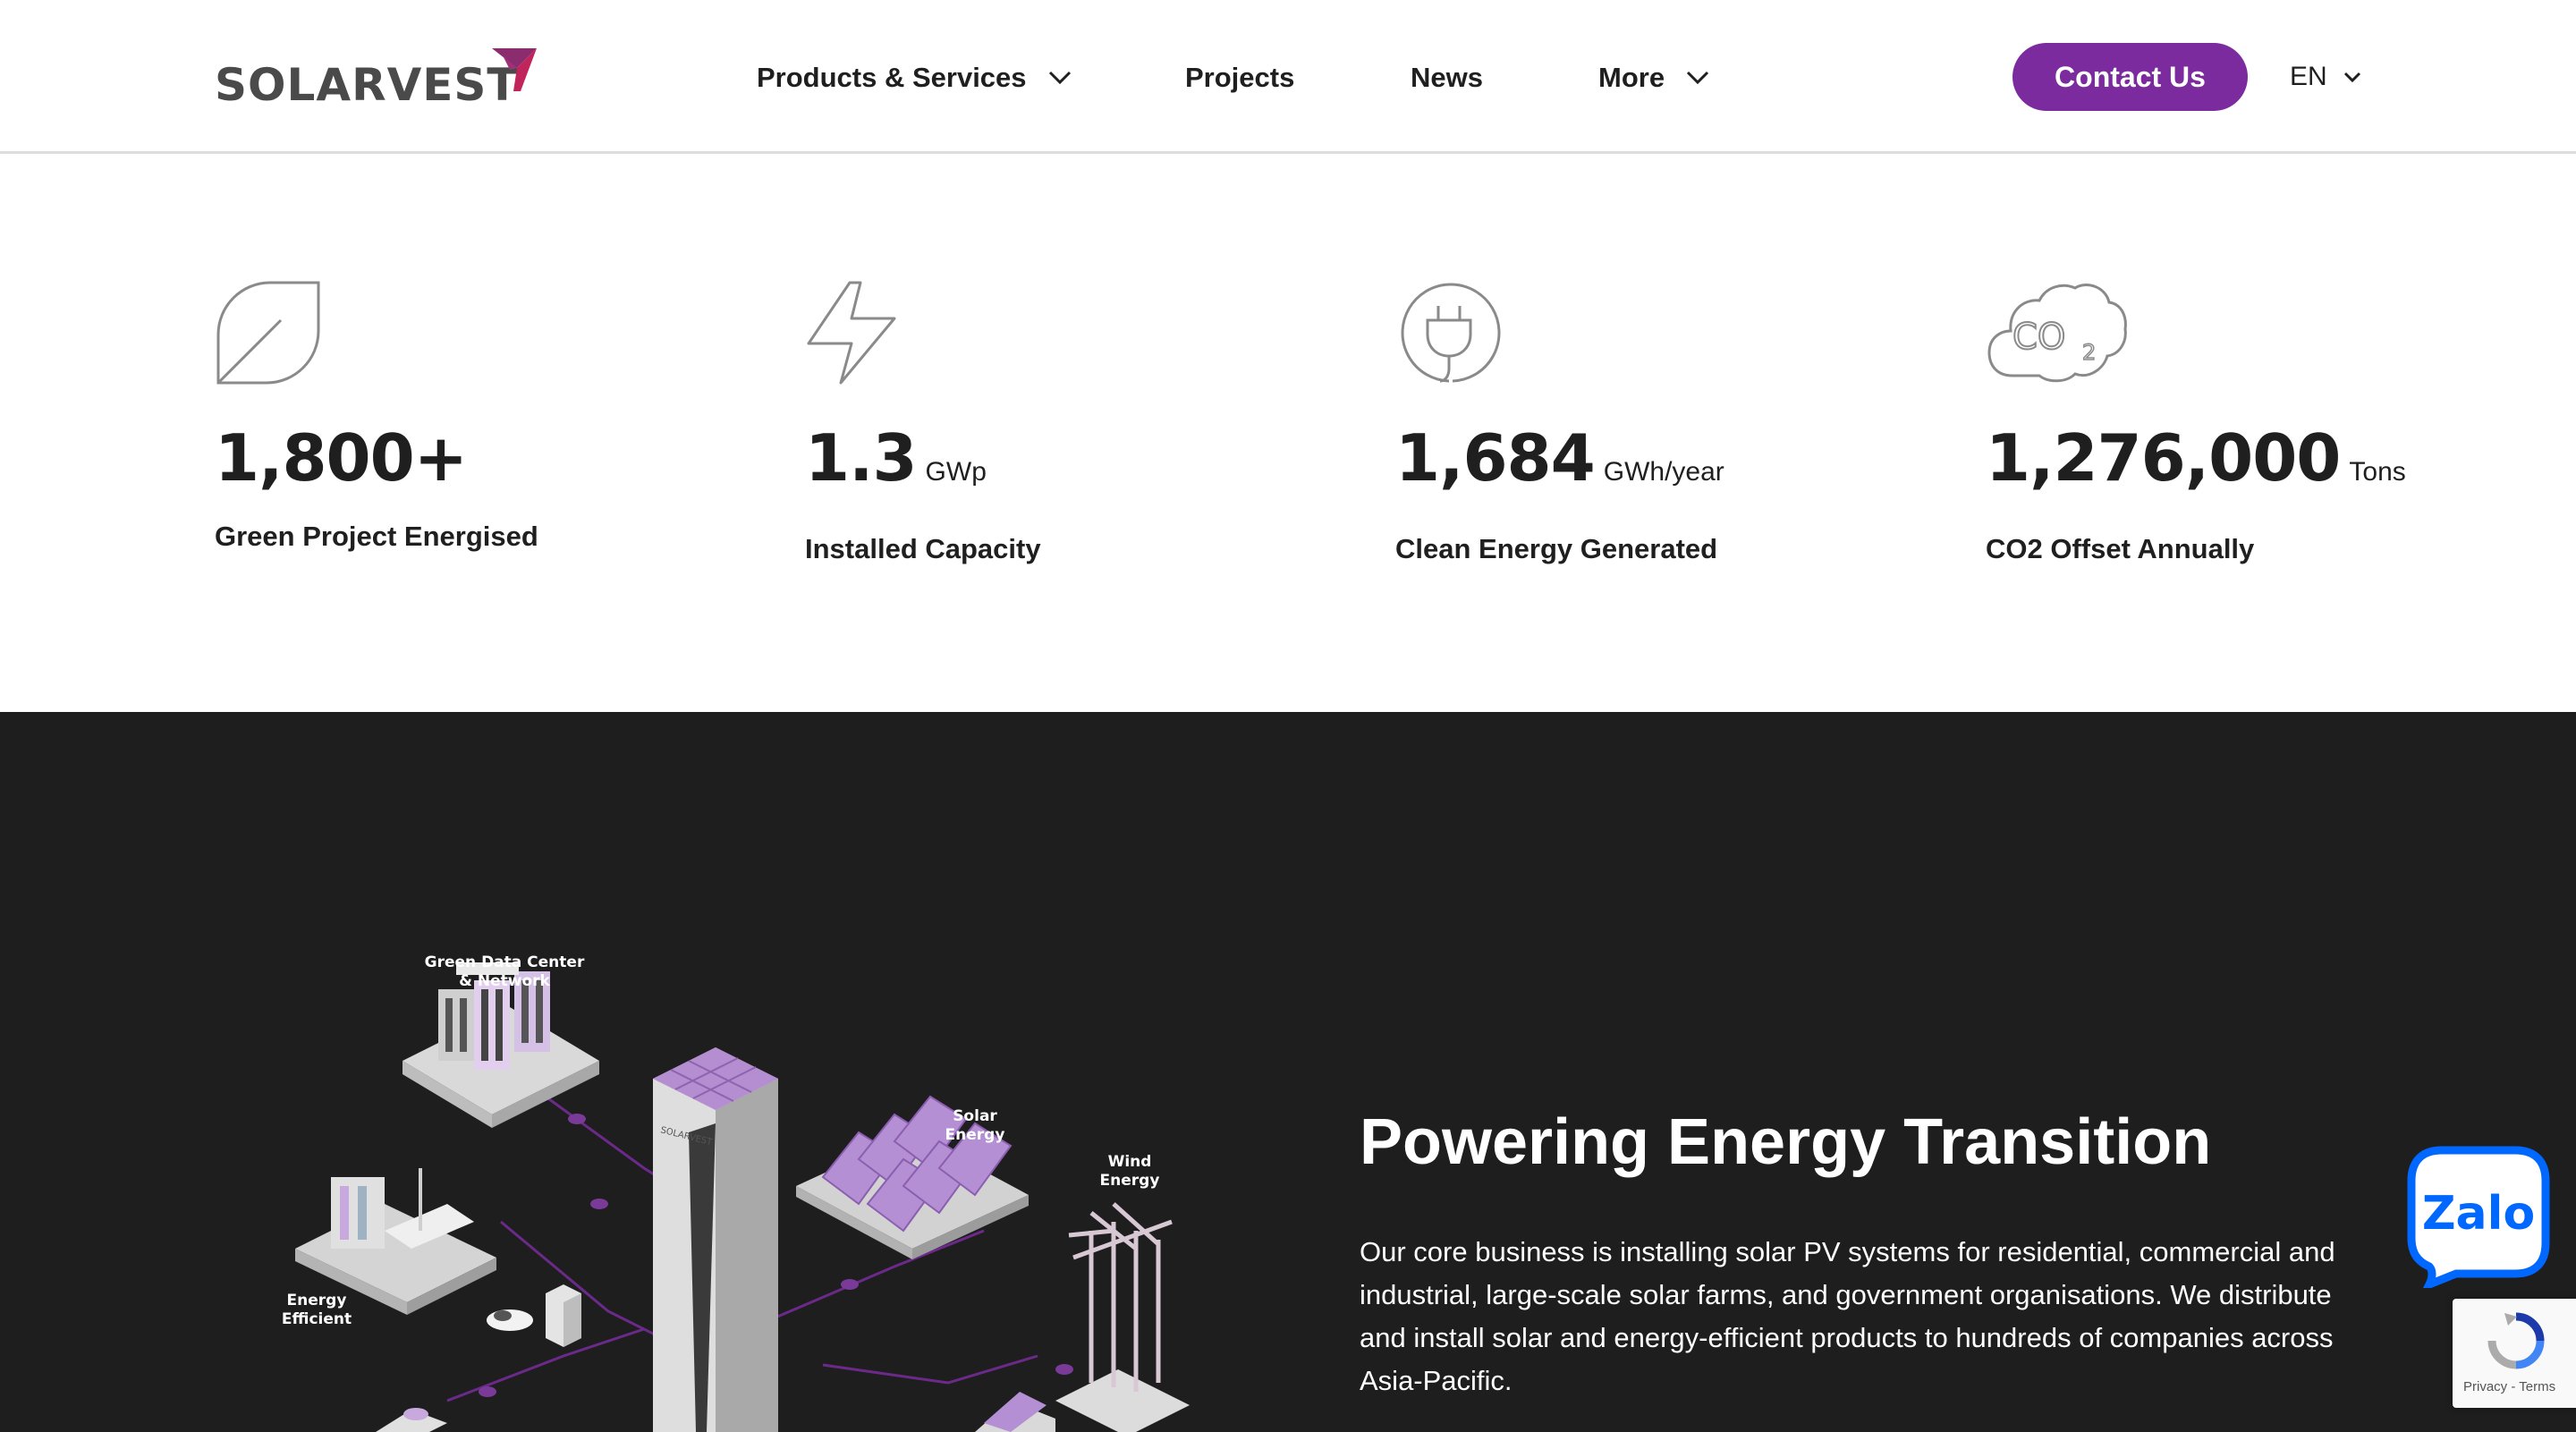  Describe the element at coordinates (1130, 1181) in the screenshot. I see `label-wind-line2: Energy` at that location.